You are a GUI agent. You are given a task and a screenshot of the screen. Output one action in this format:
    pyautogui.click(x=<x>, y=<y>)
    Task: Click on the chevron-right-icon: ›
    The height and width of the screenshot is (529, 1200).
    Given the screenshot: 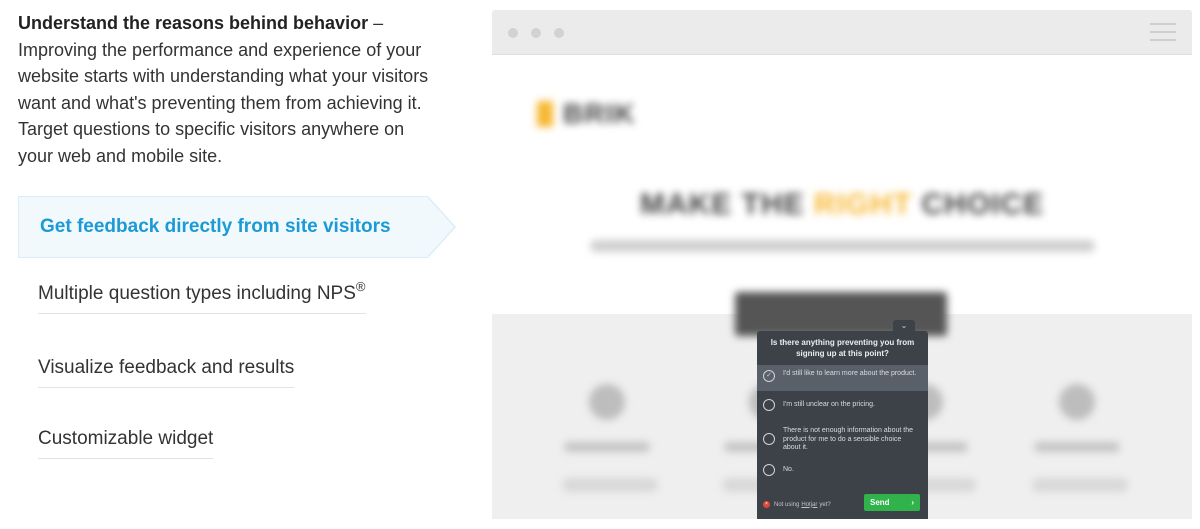 What is the action you would take?
    pyautogui.click(x=912, y=502)
    